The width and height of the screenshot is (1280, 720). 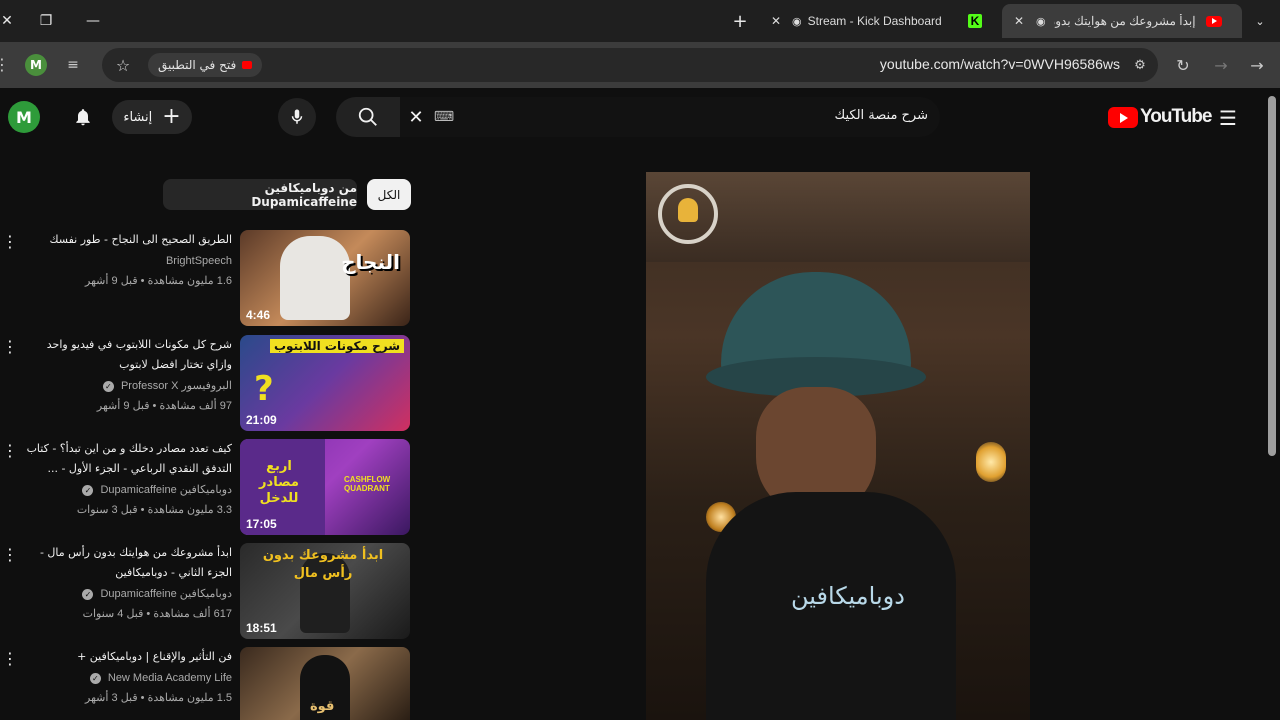 What do you see at coordinates (261, 628) in the screenshot?
I see `video-duration: 18:51` at bounding box center [261, 628].